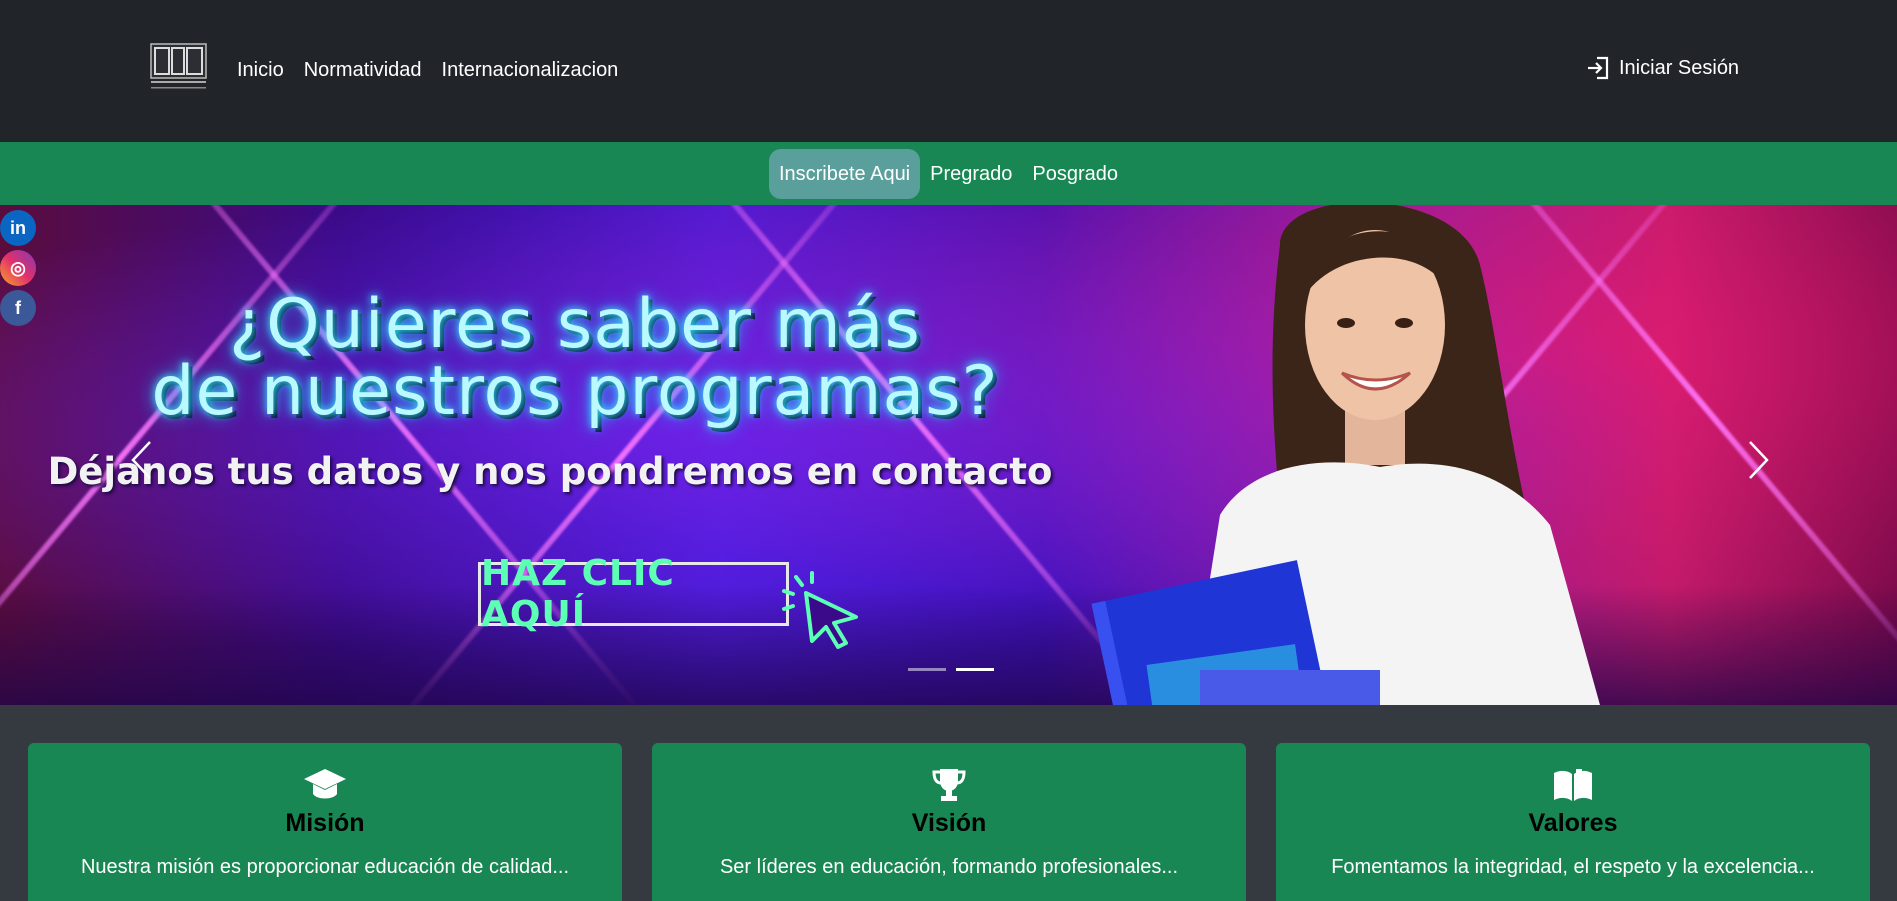 The width and height of the screenshot is (1897, 901). Describe the element at coordinates (820, 610) in the screenshot. I see `cursor-icon` at that location.